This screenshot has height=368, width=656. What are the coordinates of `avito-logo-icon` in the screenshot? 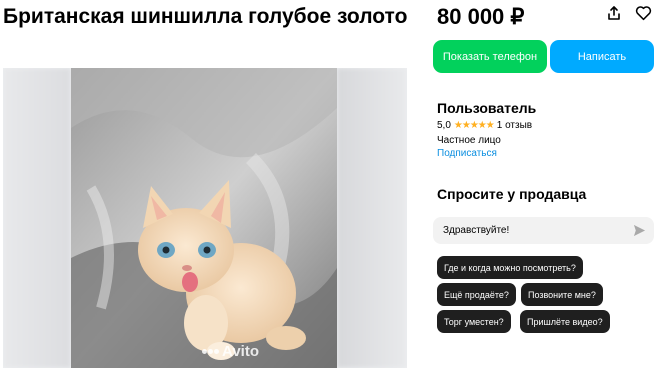 It's located at (211, 351).